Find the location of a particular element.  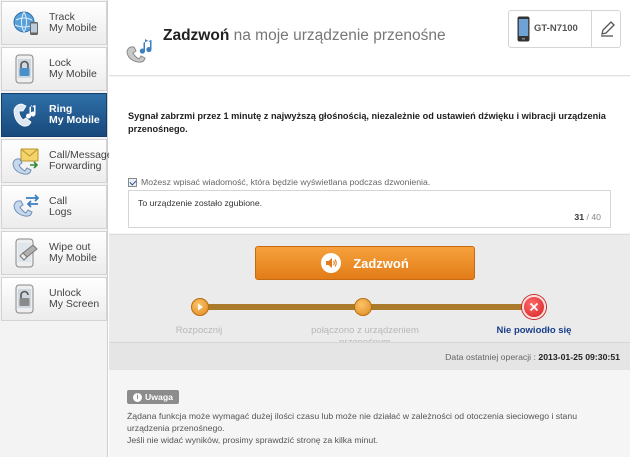

step-label-failed: Nie powiodło się is located at coordinates (534, 330).